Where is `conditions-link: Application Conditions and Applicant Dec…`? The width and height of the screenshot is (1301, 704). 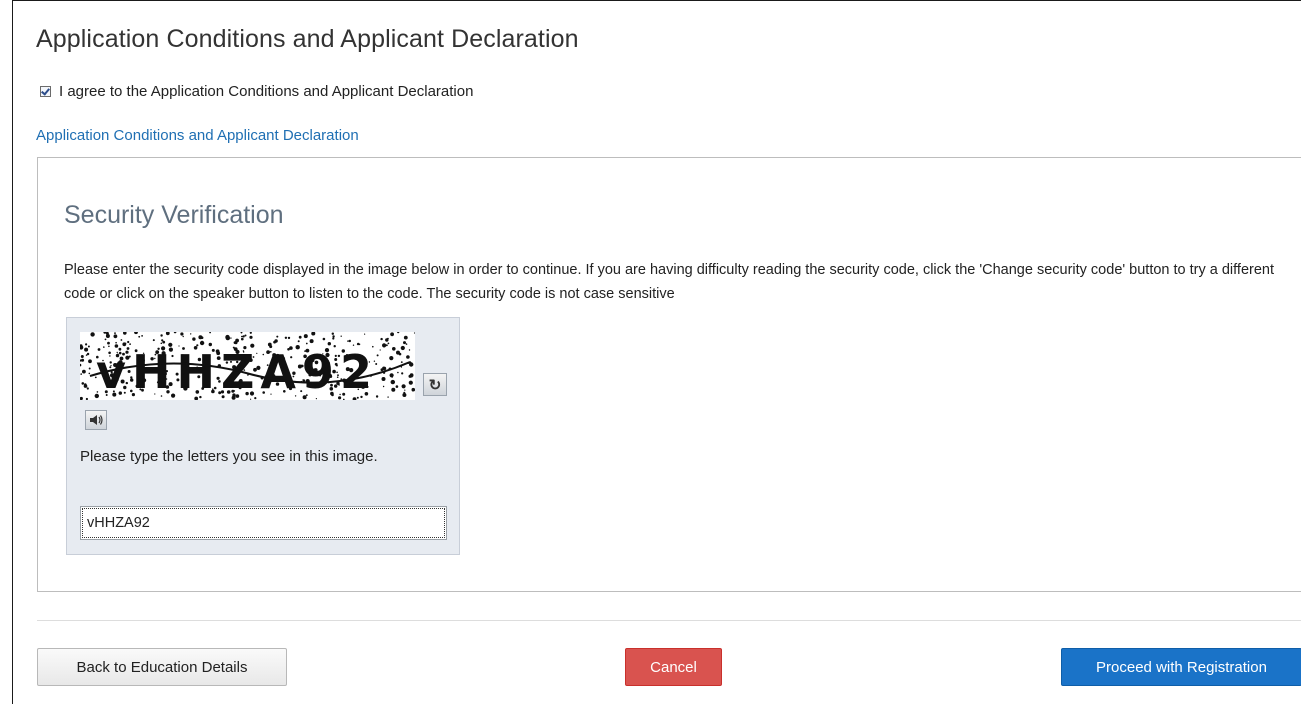
conditions-link: Application Conditions and Applicant Dec… is located at coordinates (197, 135).